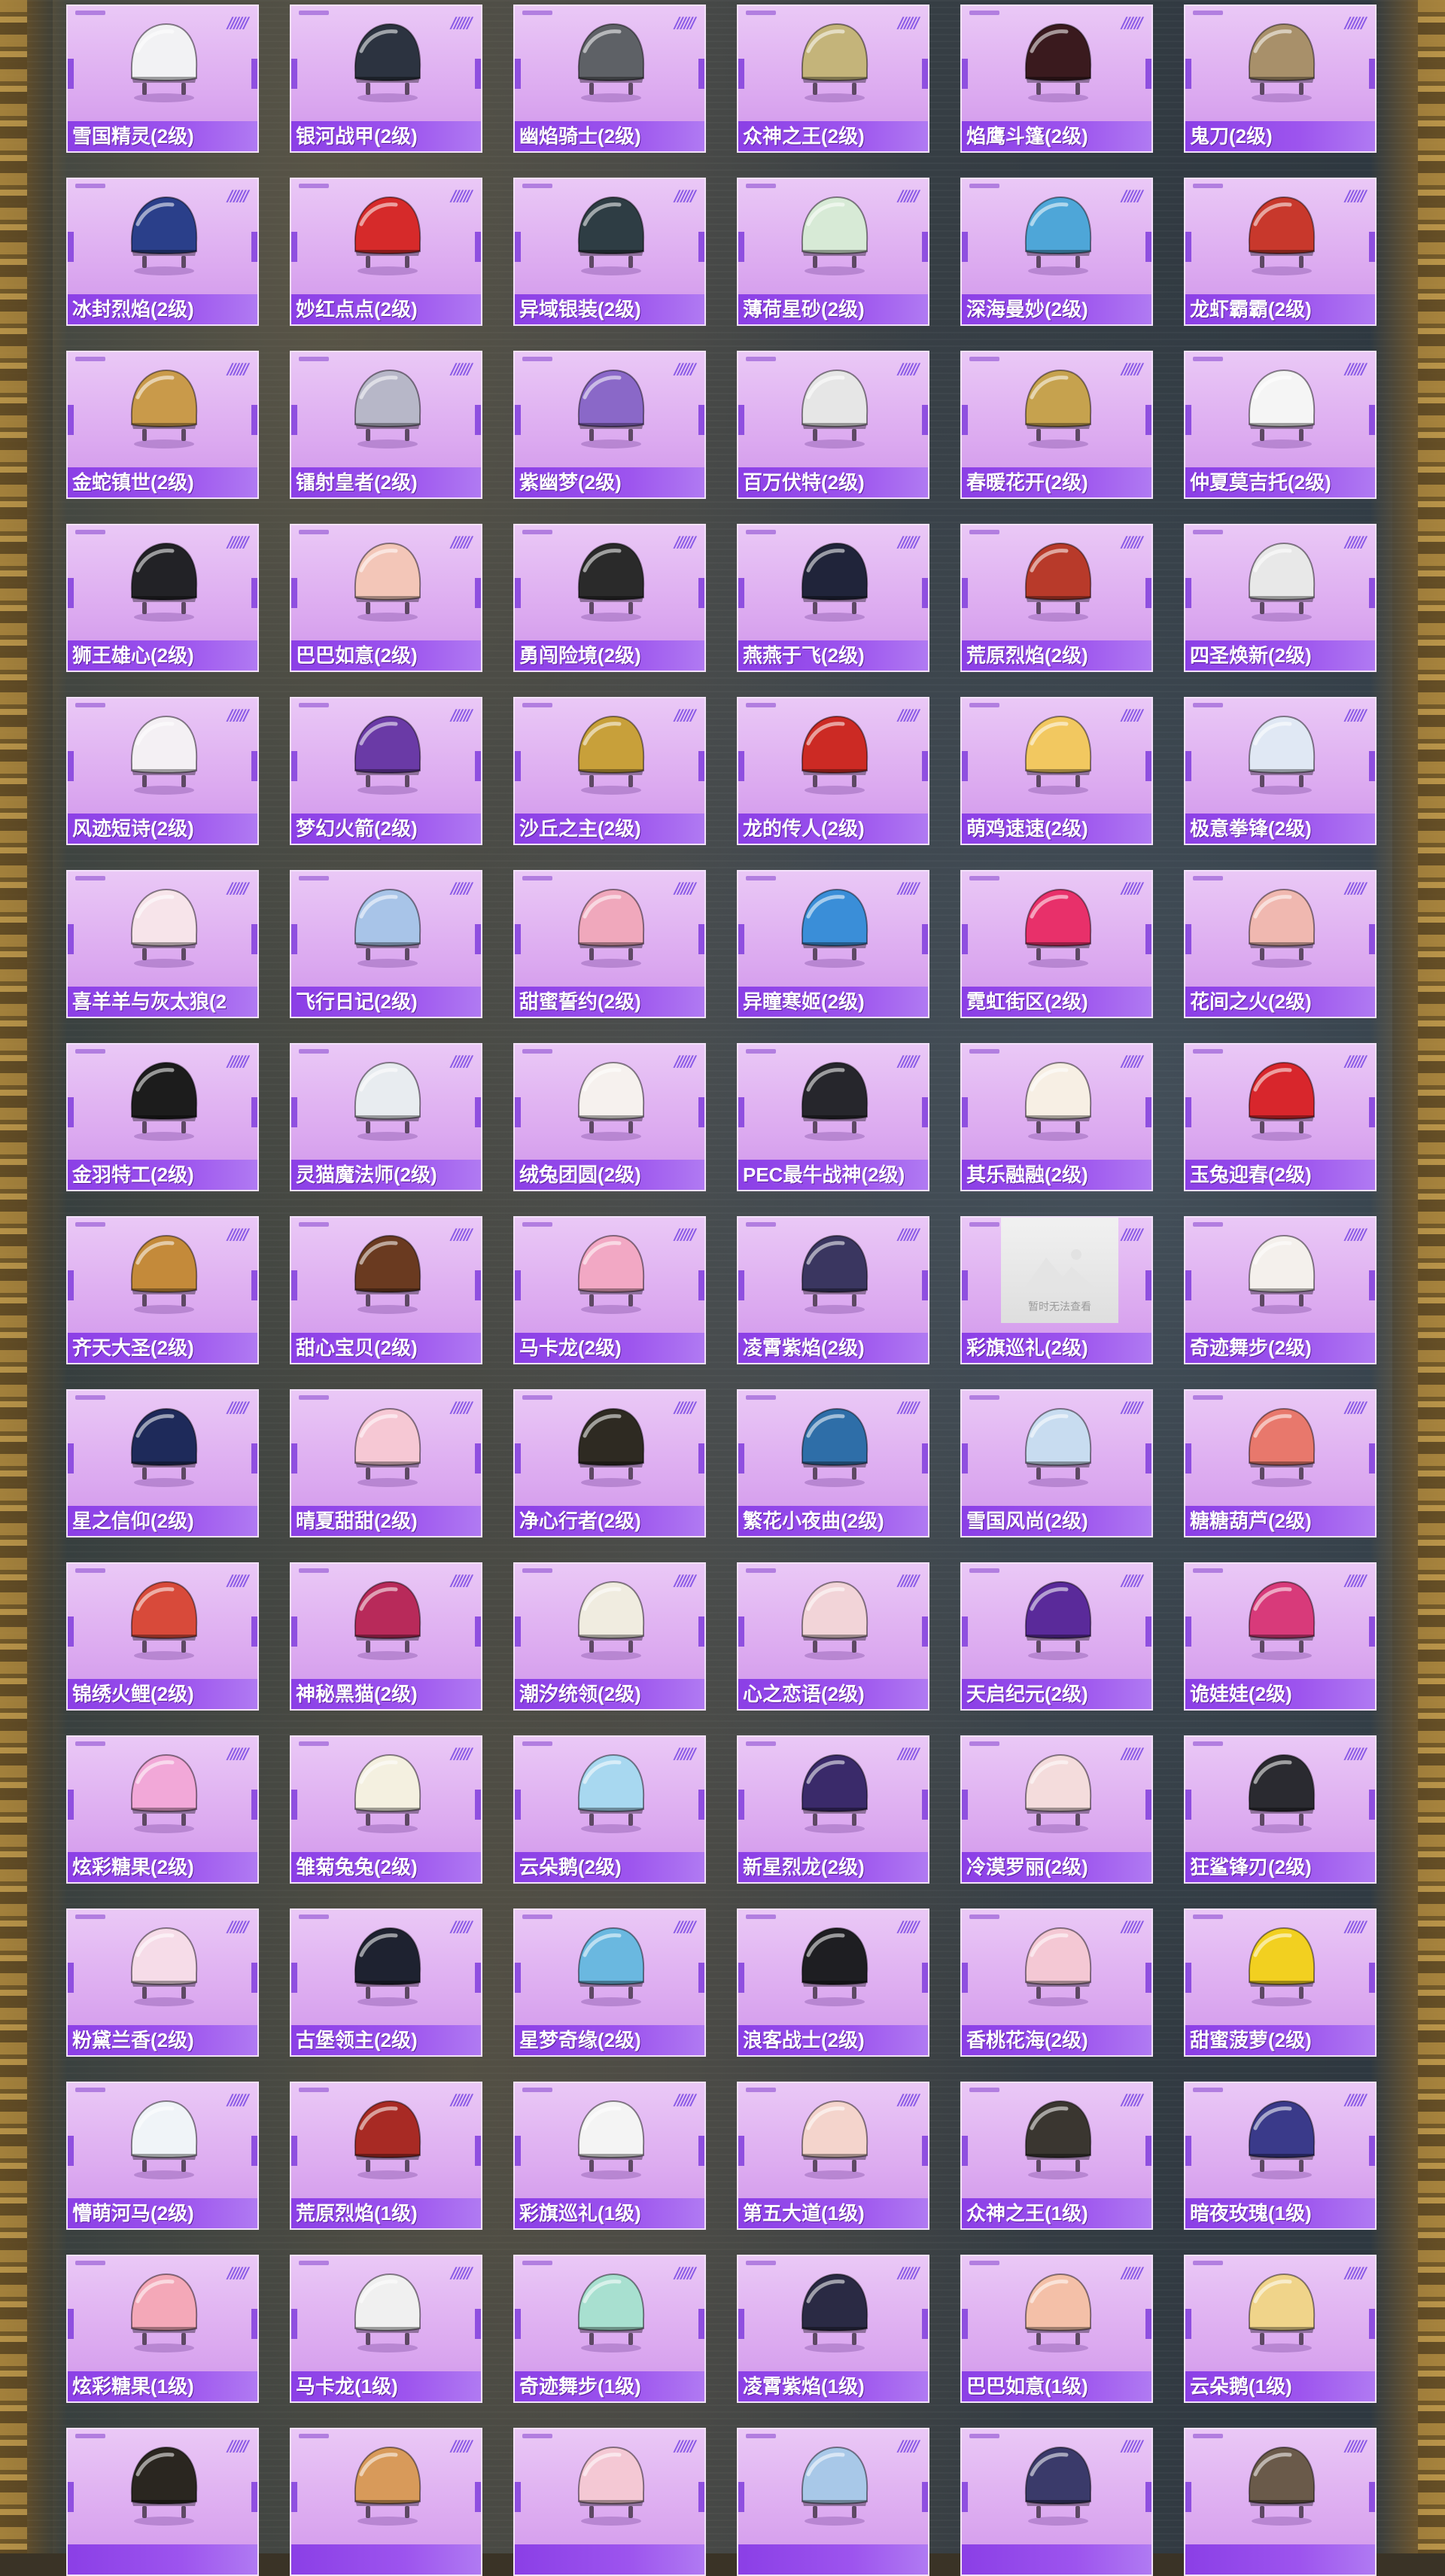  I want to click on helmet-card: ////// 马卡龙(2级), so click(609, 1290).